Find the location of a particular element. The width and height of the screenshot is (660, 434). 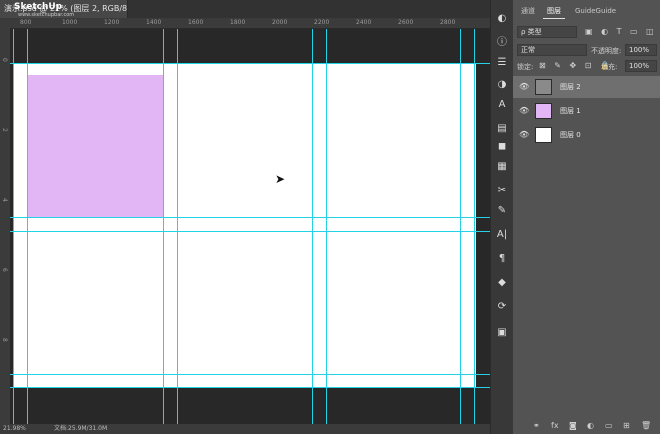

pink-rectangle-layer is located at coordinates (95, 146).